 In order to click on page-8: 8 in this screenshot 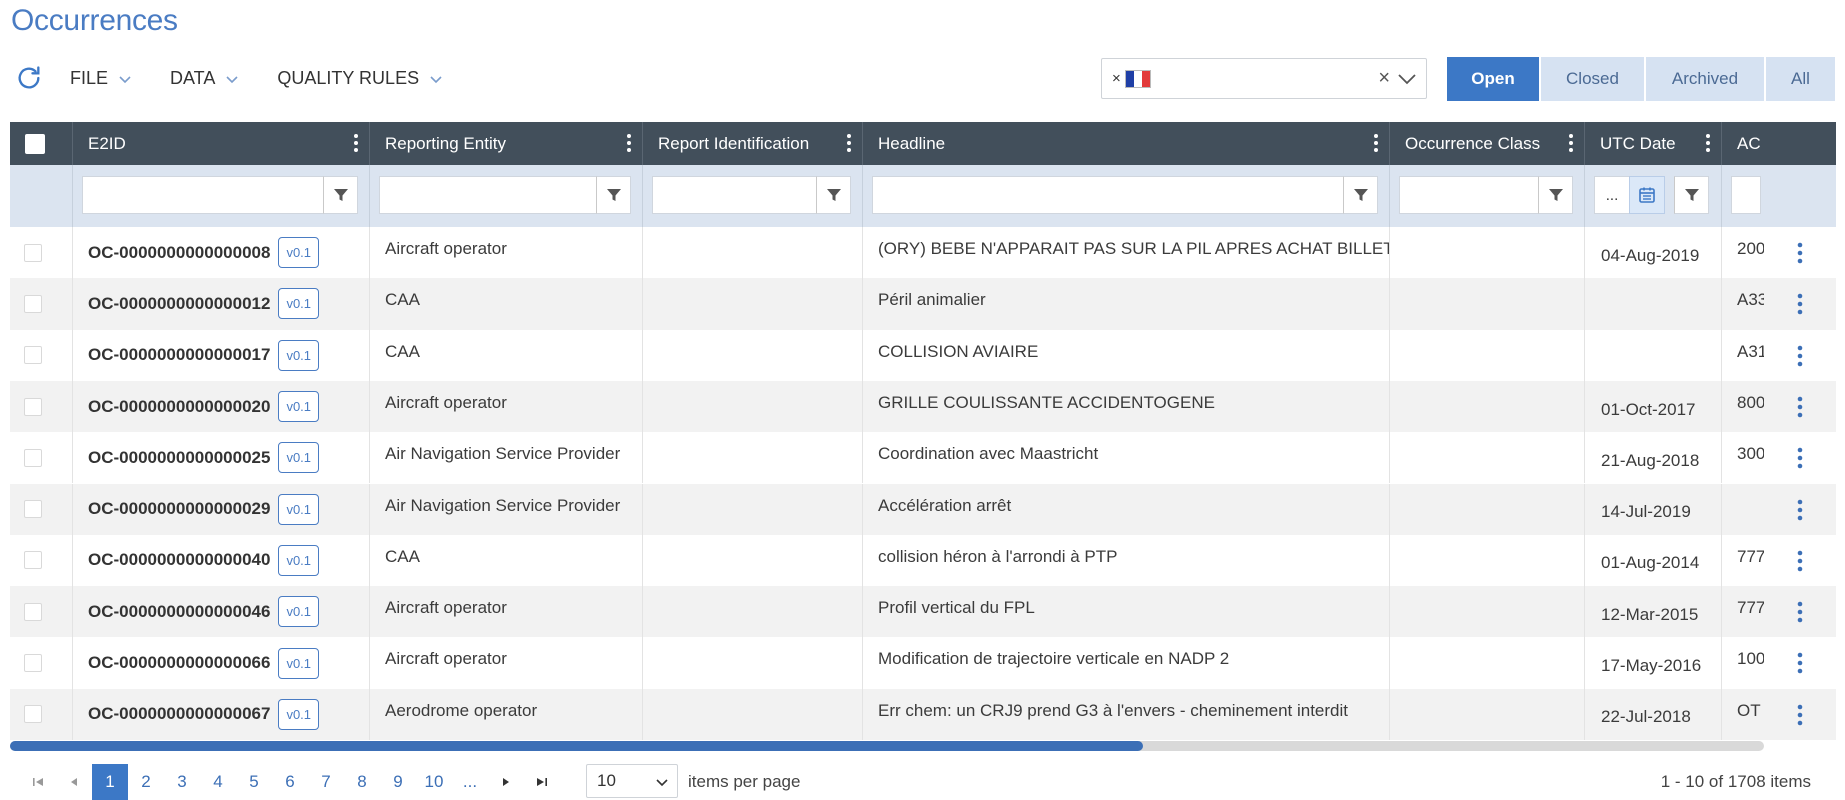, I will do `click(362, 782)`.